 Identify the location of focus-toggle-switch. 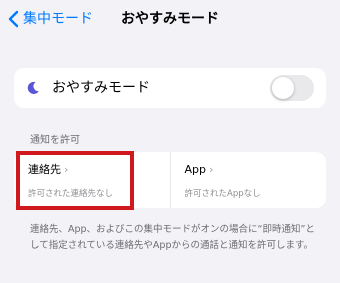
(292, 88).